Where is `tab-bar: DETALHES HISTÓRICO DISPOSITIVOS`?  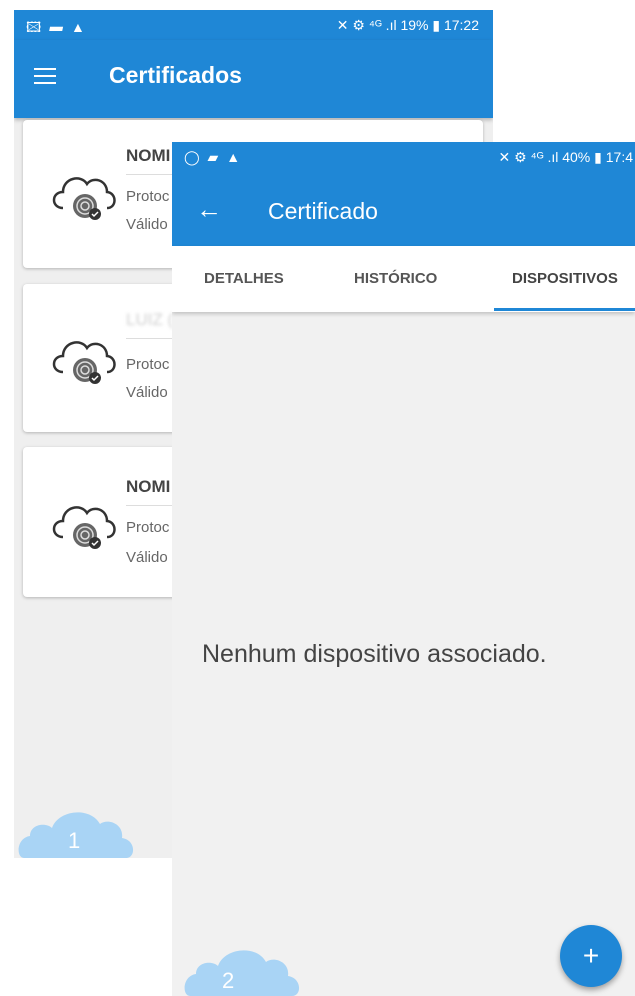
tab-bar: DETALHES HISTÓRICO DISPOSITIVOS is located at coordinates (403, 279).